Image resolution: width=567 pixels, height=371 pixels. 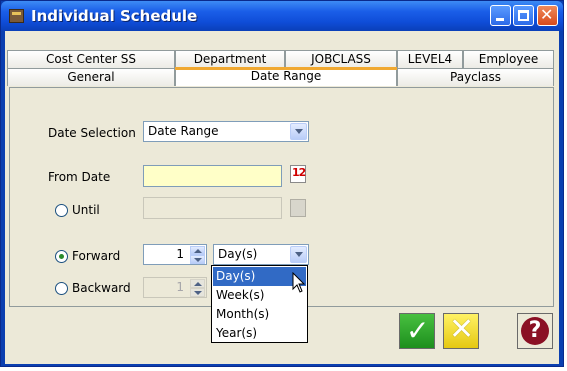 I want to click on forward-label: Forward, so click(x=96, y=256).